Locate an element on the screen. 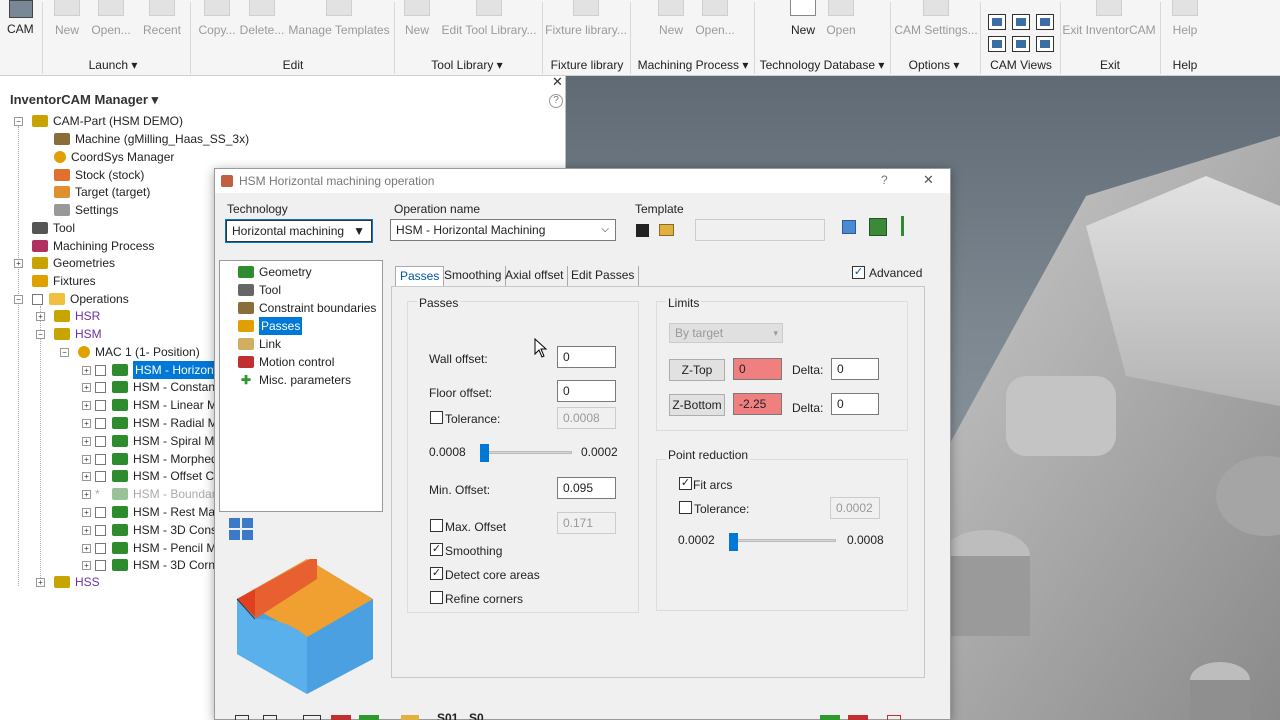 The image size is (1280, 720). tree-item-mac: MAC 1 (1- Position) is located at coordinates (139, 352).